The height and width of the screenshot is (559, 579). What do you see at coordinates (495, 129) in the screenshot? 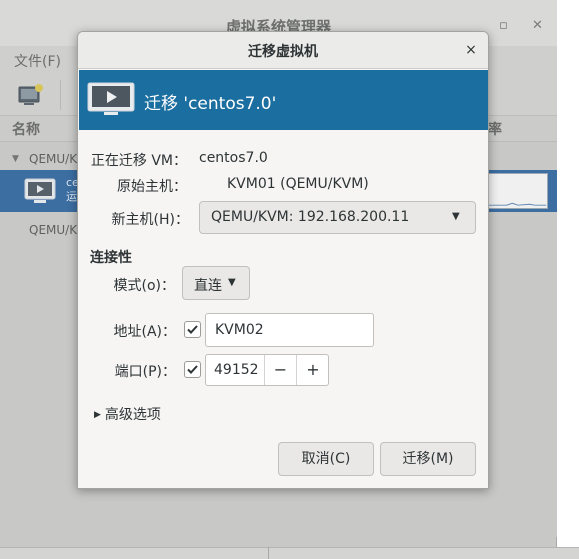
I see `column-header-rate: 率` at bounding box center [495, 129].